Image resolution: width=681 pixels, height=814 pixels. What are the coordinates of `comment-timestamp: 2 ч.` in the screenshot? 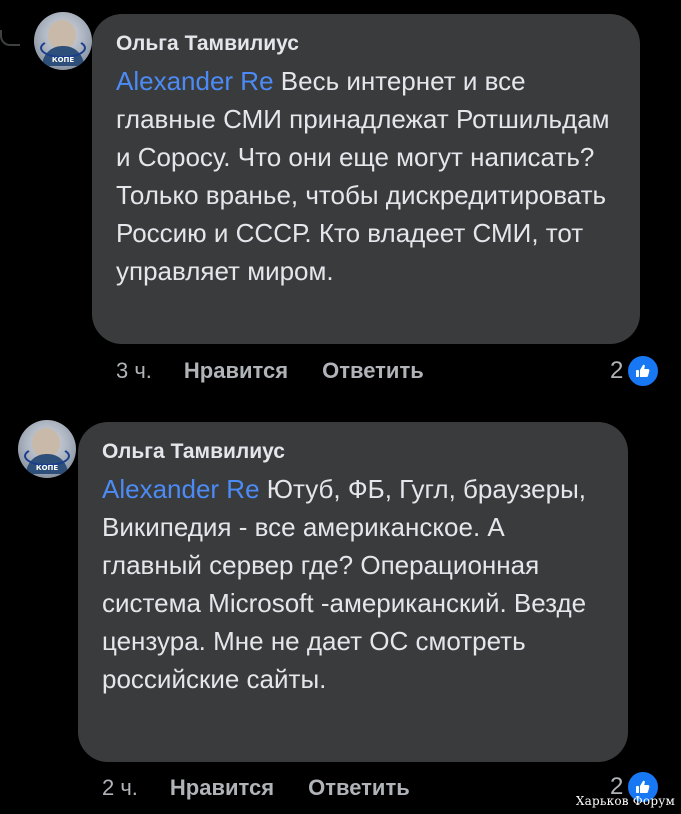 It's located at (120, 788).